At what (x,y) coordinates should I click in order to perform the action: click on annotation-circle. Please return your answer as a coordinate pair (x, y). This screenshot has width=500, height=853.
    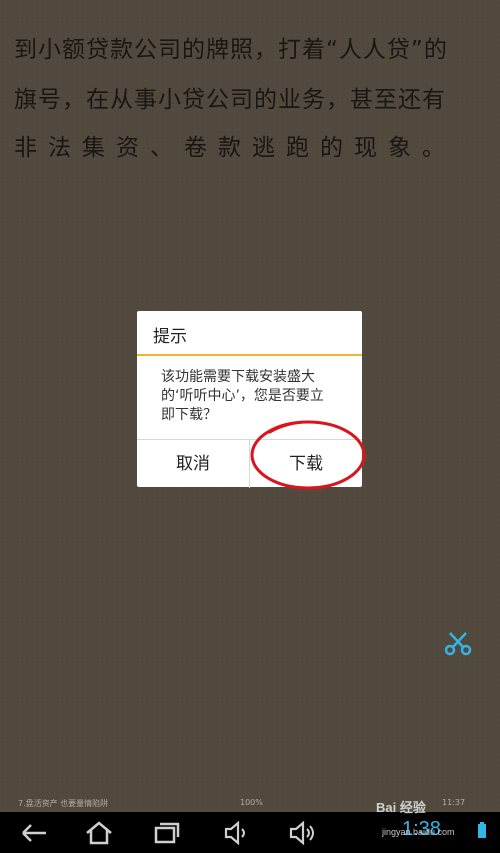
    Looking at the image, I should click on (308, 455).